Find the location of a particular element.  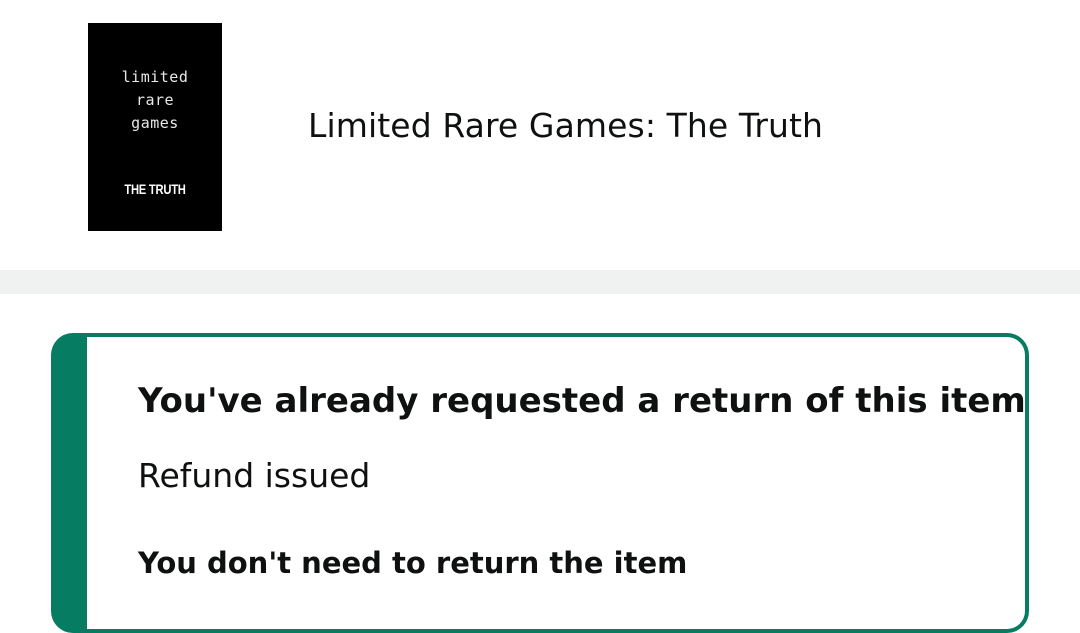

section-divider is located at coordinates (540, 282).